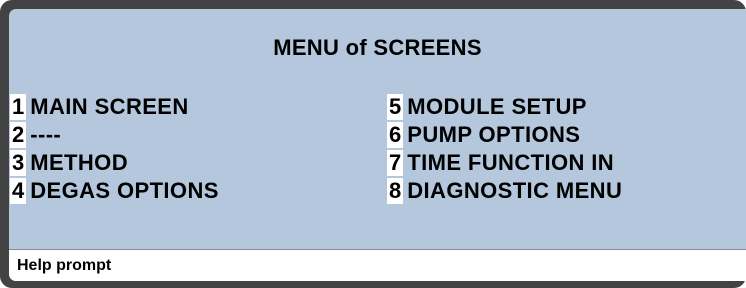 This screenshot has height=288, width=746. What do you see at coordinates (109, 106) in the screenshot?
I see `menu-item-label: MAIN SCREEN` at bounding box center [109, 106].